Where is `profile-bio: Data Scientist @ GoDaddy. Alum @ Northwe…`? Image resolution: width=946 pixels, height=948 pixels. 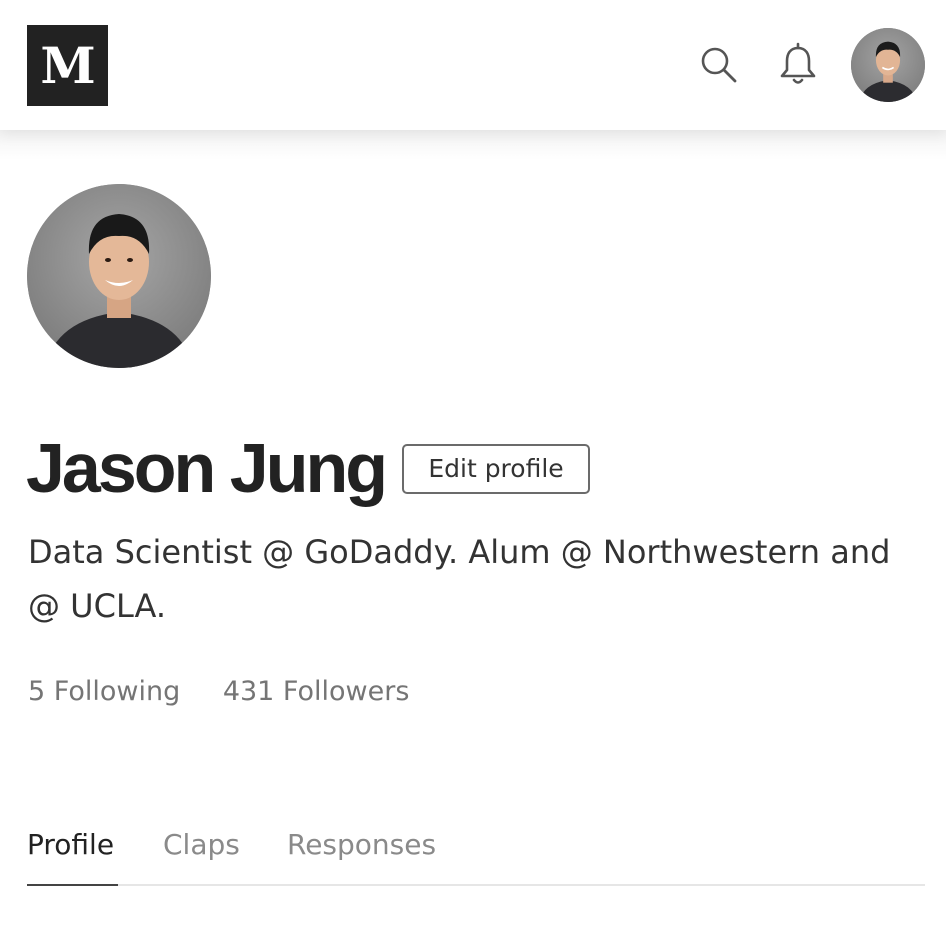 profile-bio: Data Scientist @ GoDaddy. Alum @ Northwe… is located at coordinates (459, 579).